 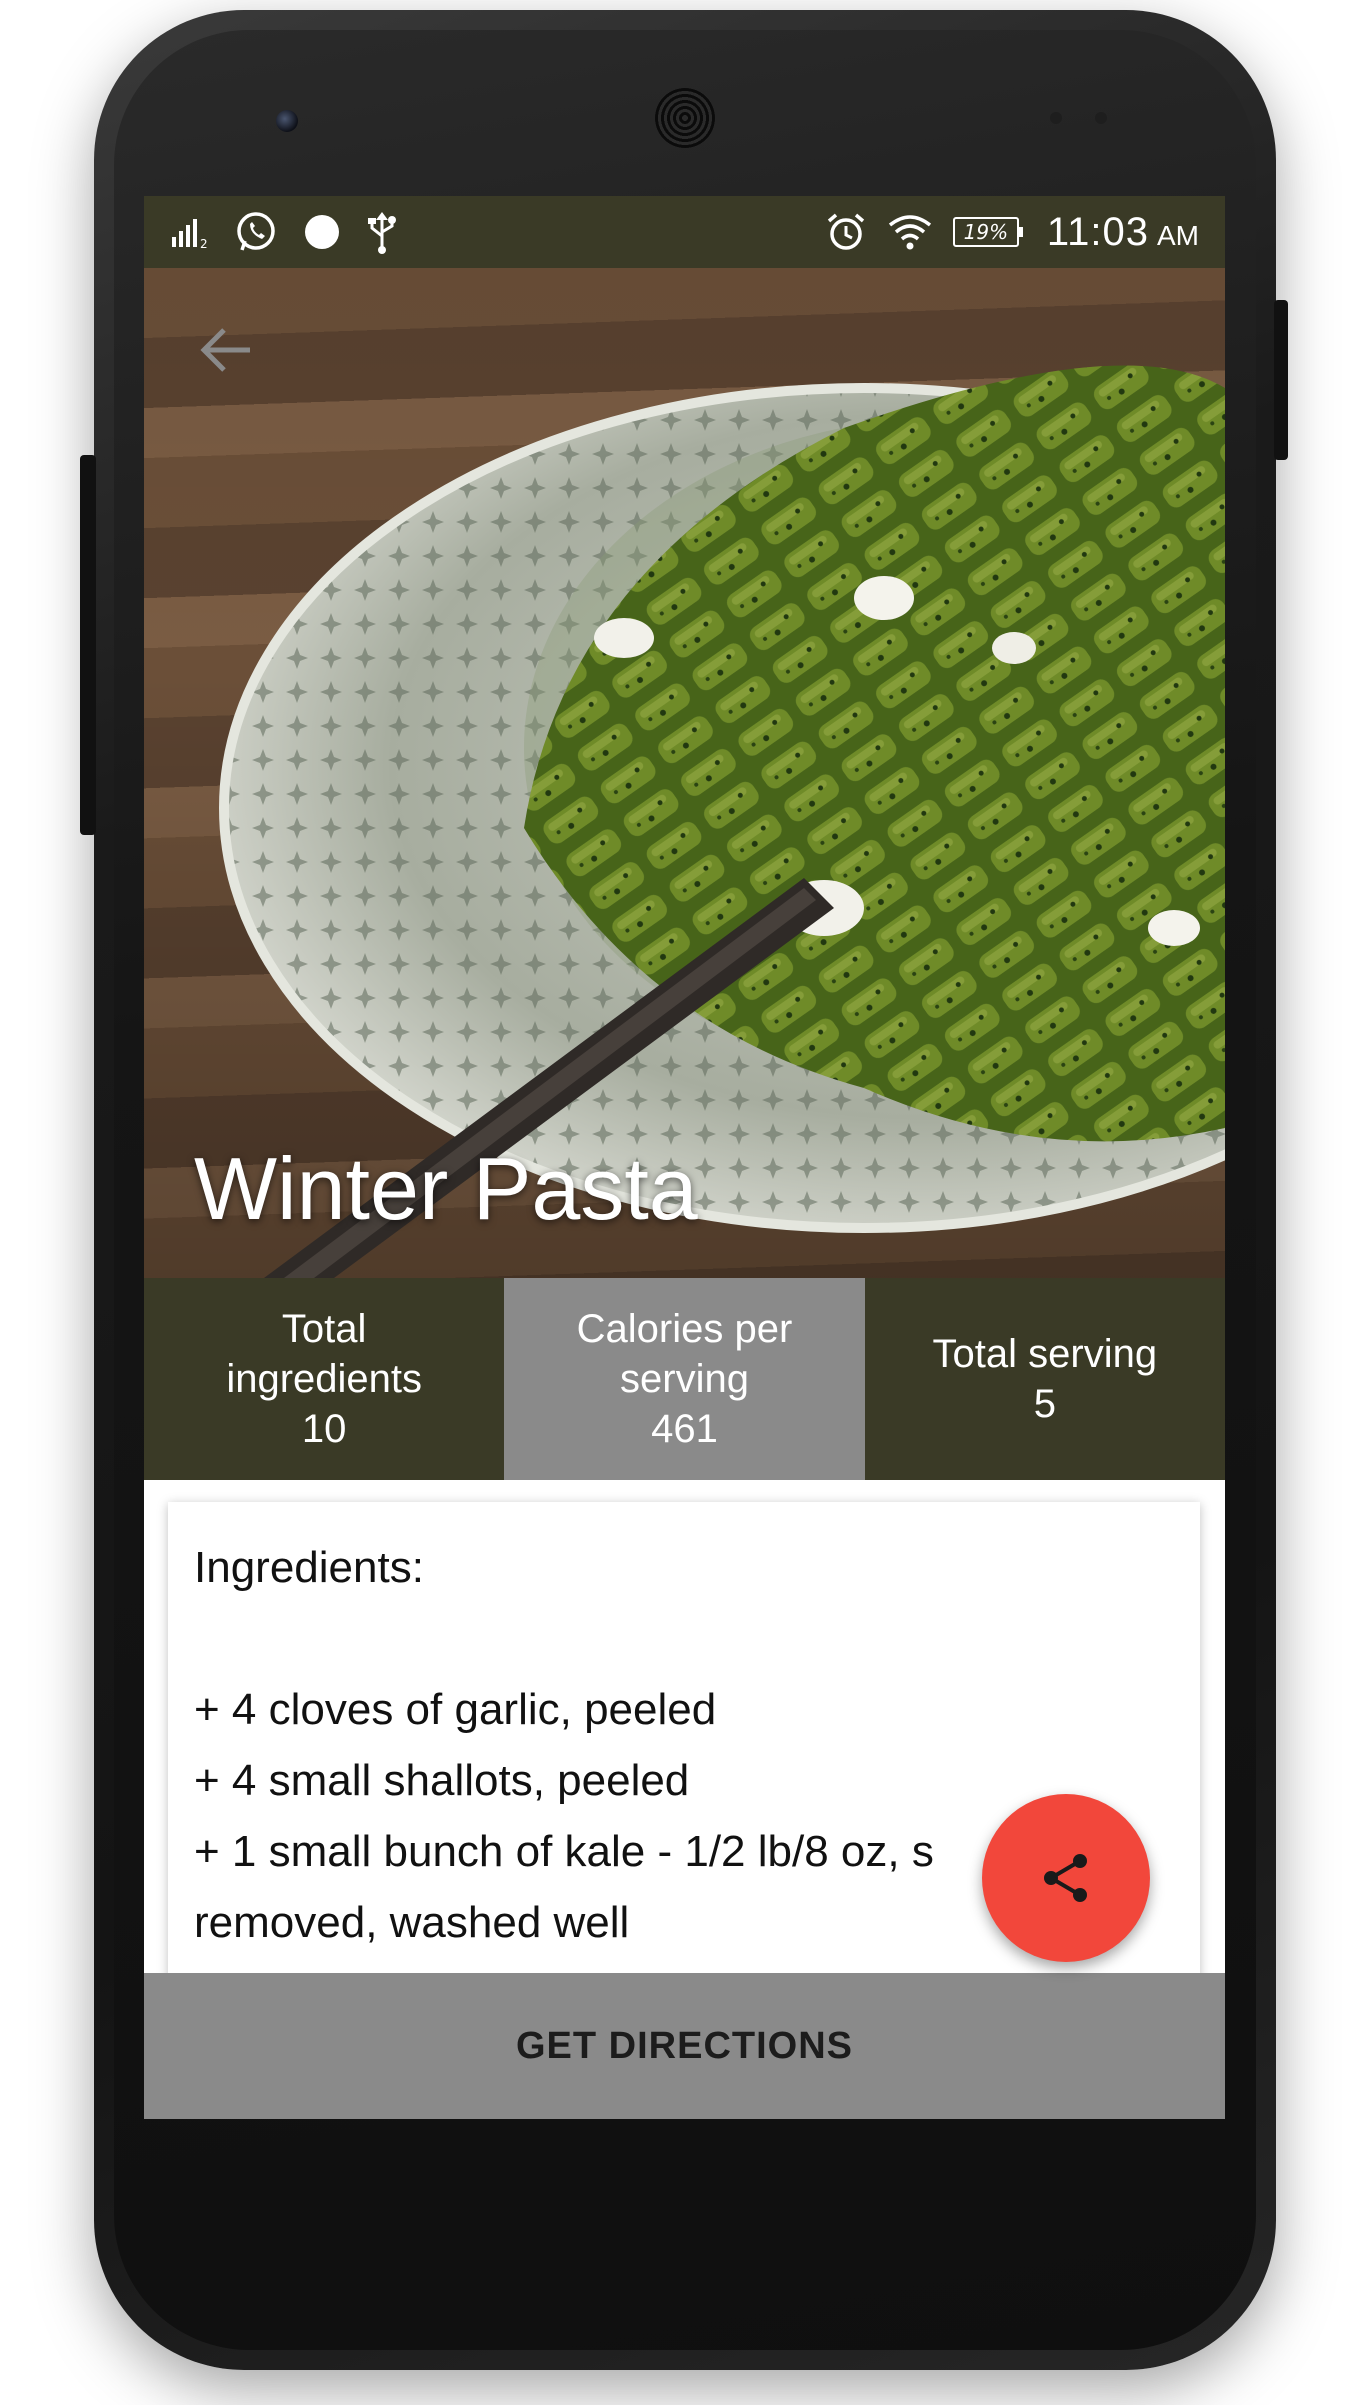 What do you see at coordinates (446, 1188) in the screenshot?
I see `recipe-title: Winter Pasta` at bounding box center [446, 1188].